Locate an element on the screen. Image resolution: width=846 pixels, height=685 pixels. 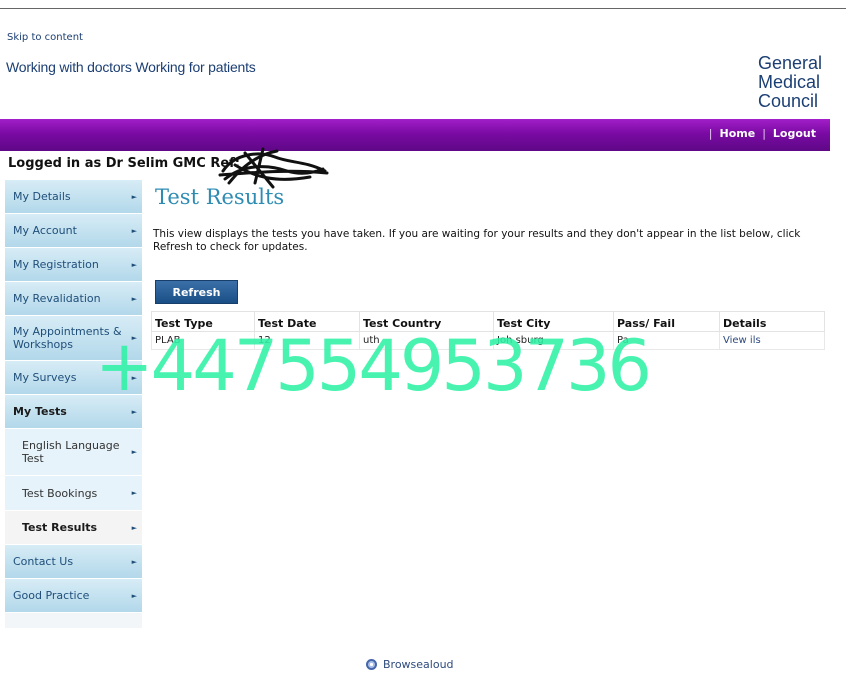
sidebar-item-my-registration: My Registration ► is located at coordinates (73, 265).